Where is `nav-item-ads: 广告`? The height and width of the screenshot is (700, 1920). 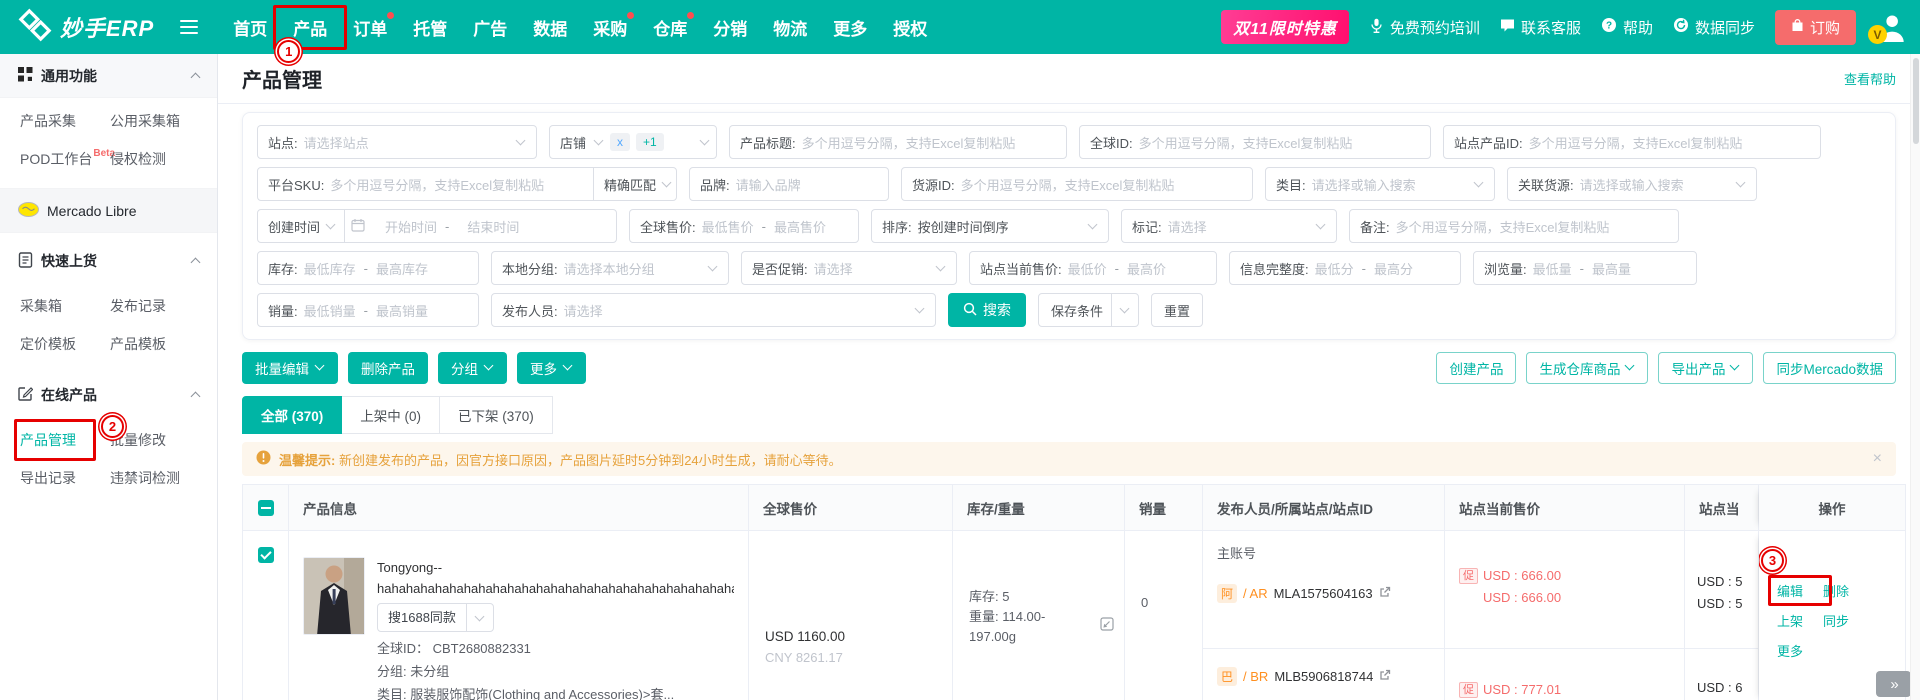
nav-item-ads: 广告 is located at coordinates (490, 27).